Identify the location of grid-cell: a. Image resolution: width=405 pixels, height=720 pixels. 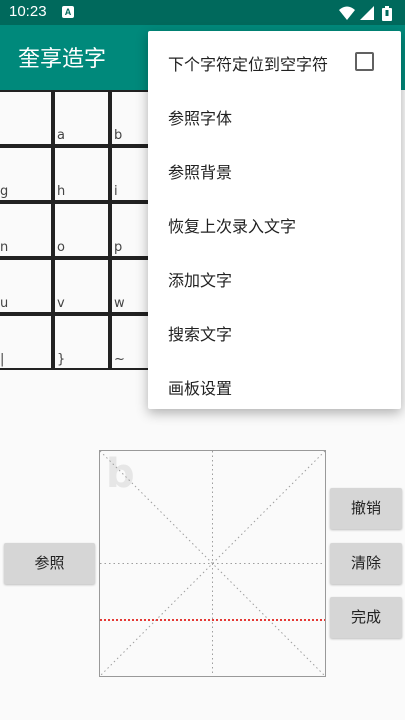
(81, 118).